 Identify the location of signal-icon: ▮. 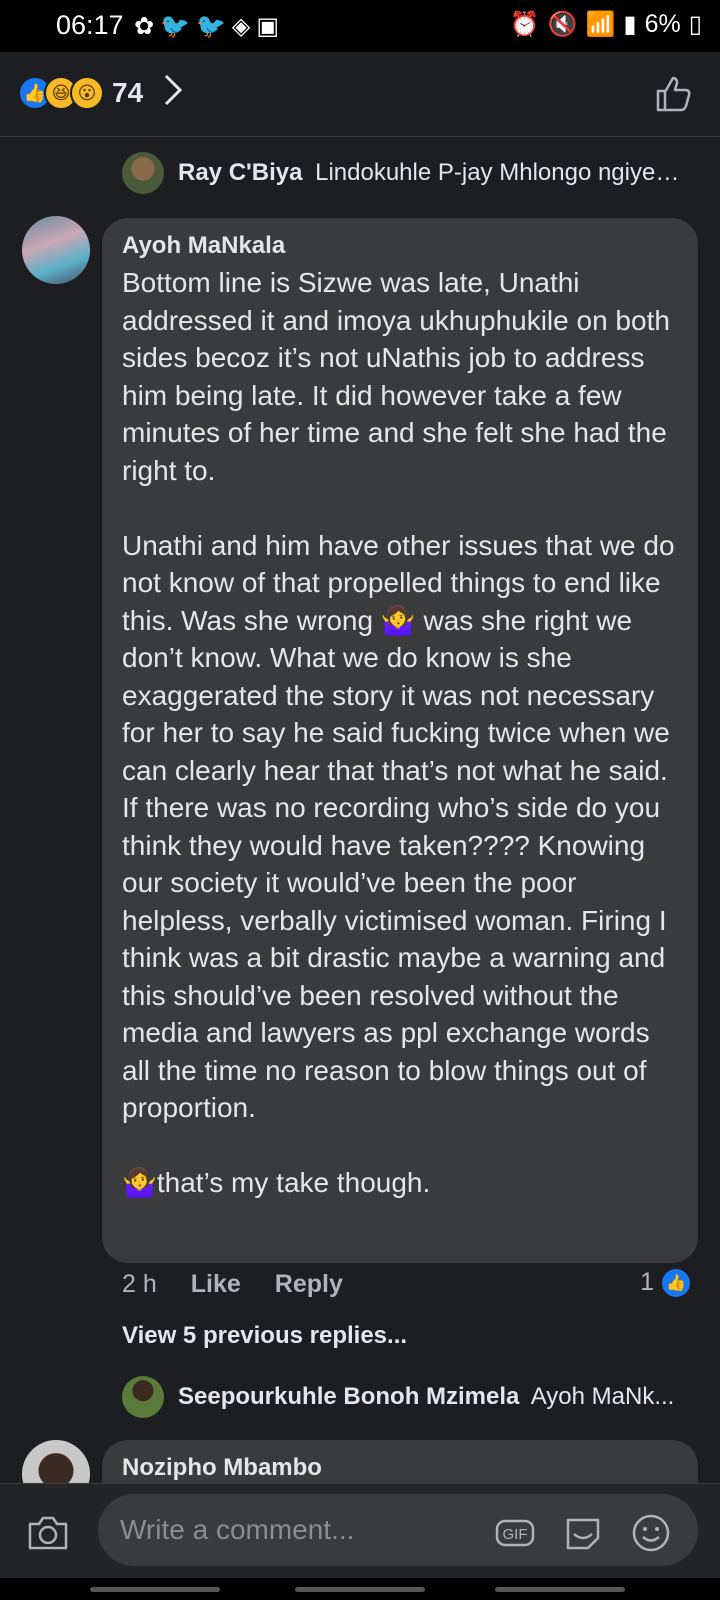
(630, 24).